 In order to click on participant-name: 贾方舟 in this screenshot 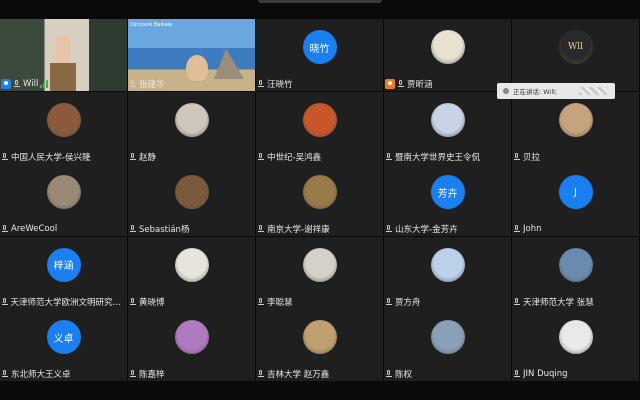, I will do `click(408, 302)`.